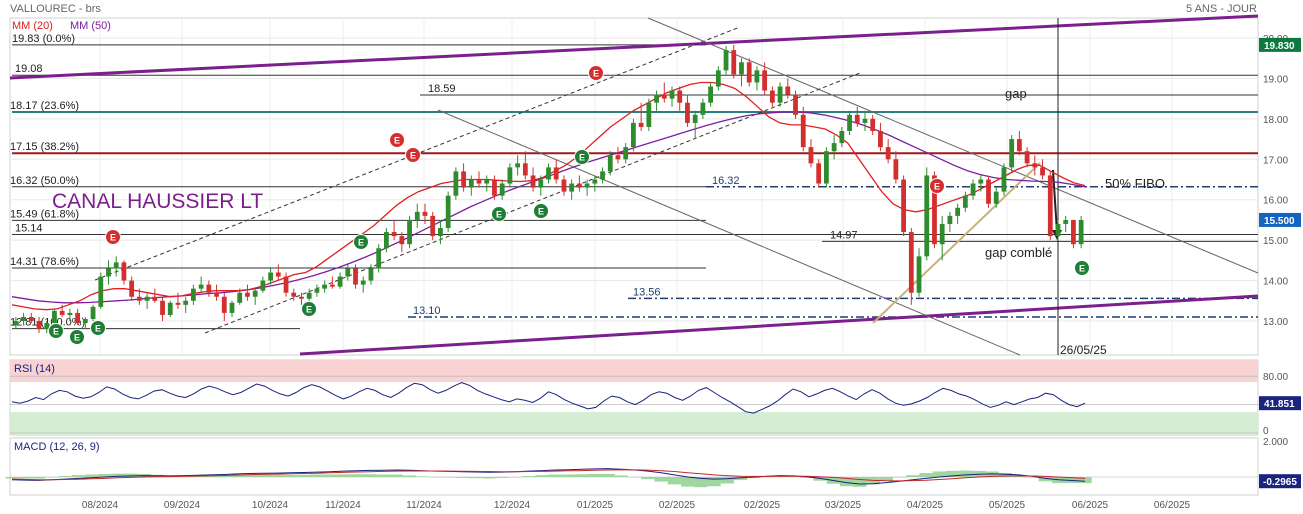 This screenshot has width=1303, height=514. What do you see at coordinates (34, 369) in the screenshot?
I see `rsi-label: RSI (14)` at bounding box center [34, 369].